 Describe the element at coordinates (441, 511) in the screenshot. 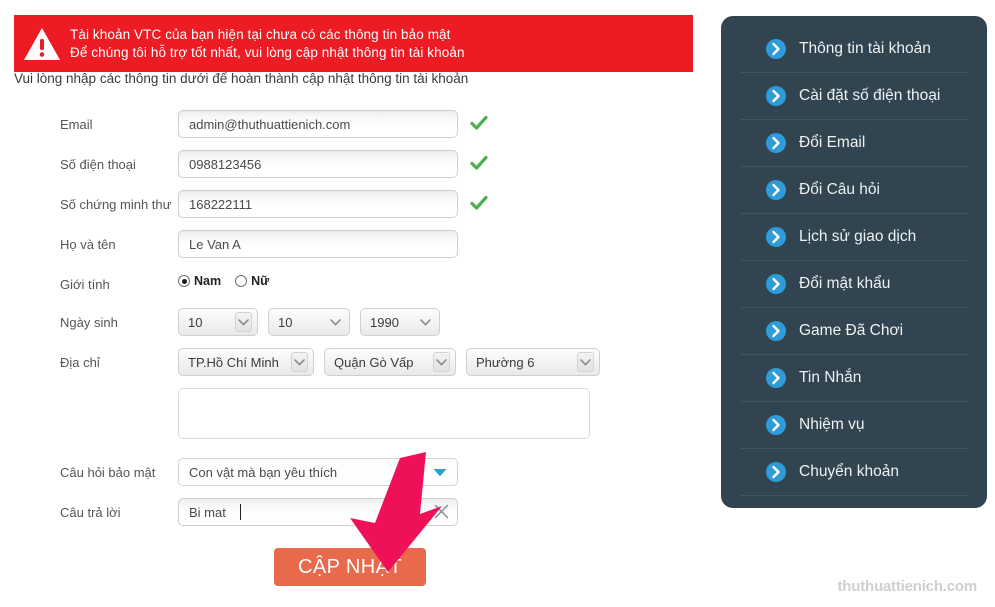

I see `close-x-icon` at that location.